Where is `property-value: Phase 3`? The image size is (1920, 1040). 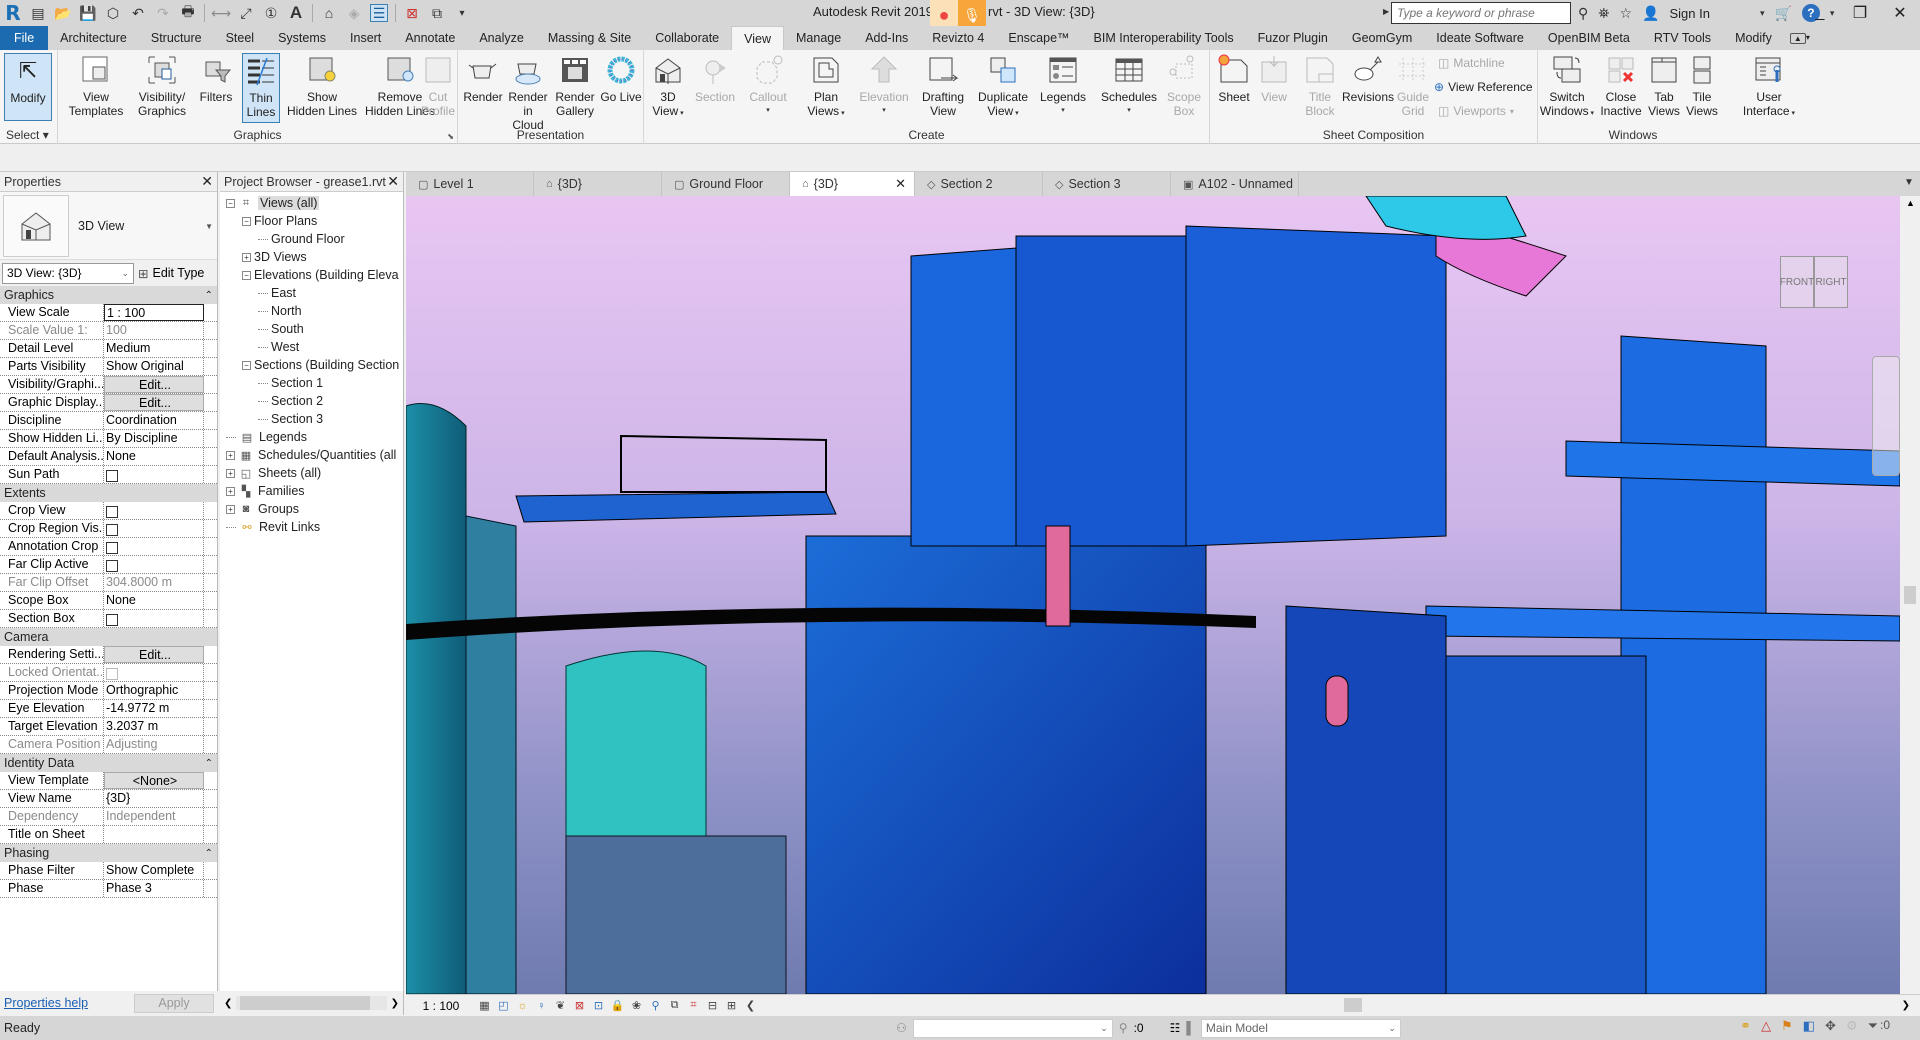
property-value: Phase 3 is located at coordinates (154, 888).